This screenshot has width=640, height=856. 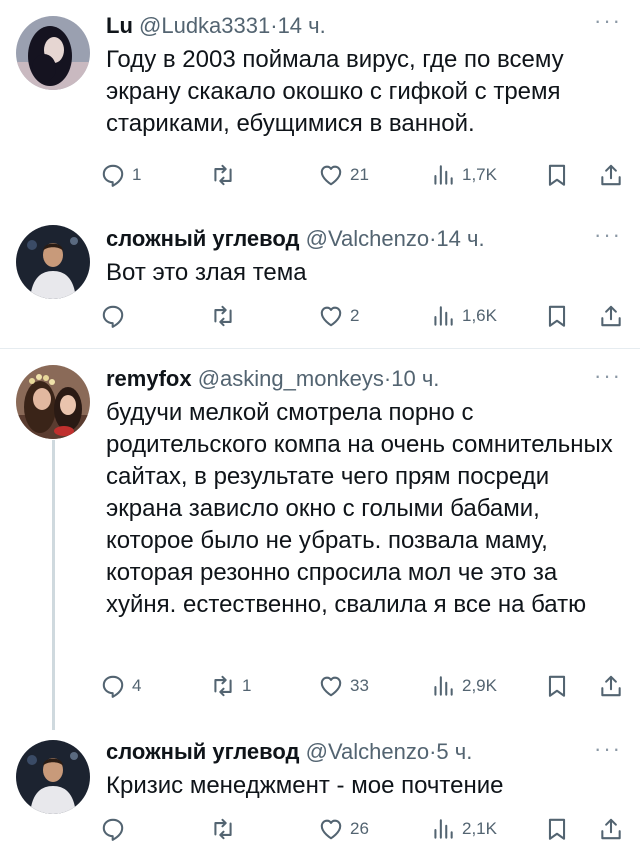 I want to click on views-button: 2,9K, so click(x=463, y=686).